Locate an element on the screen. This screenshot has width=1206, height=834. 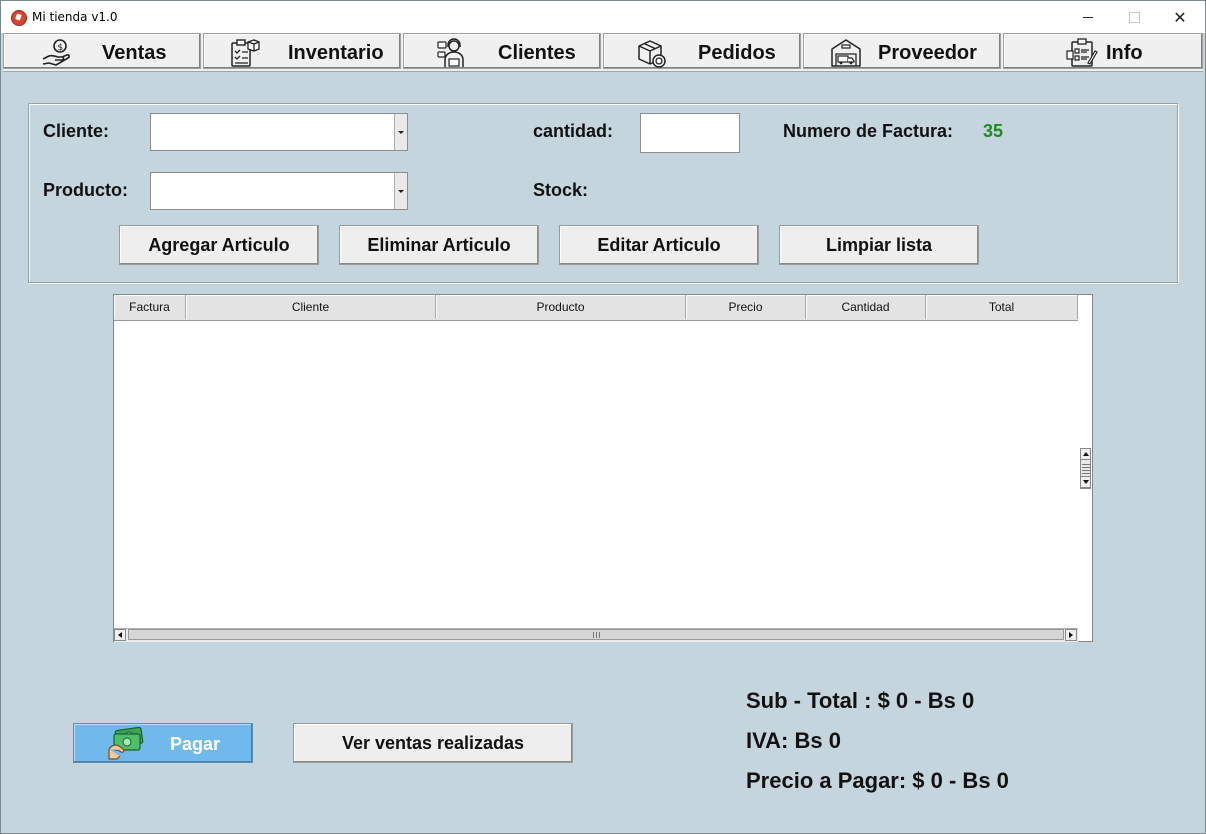
producto-label: Producto: is located at coordinates (85, 190).